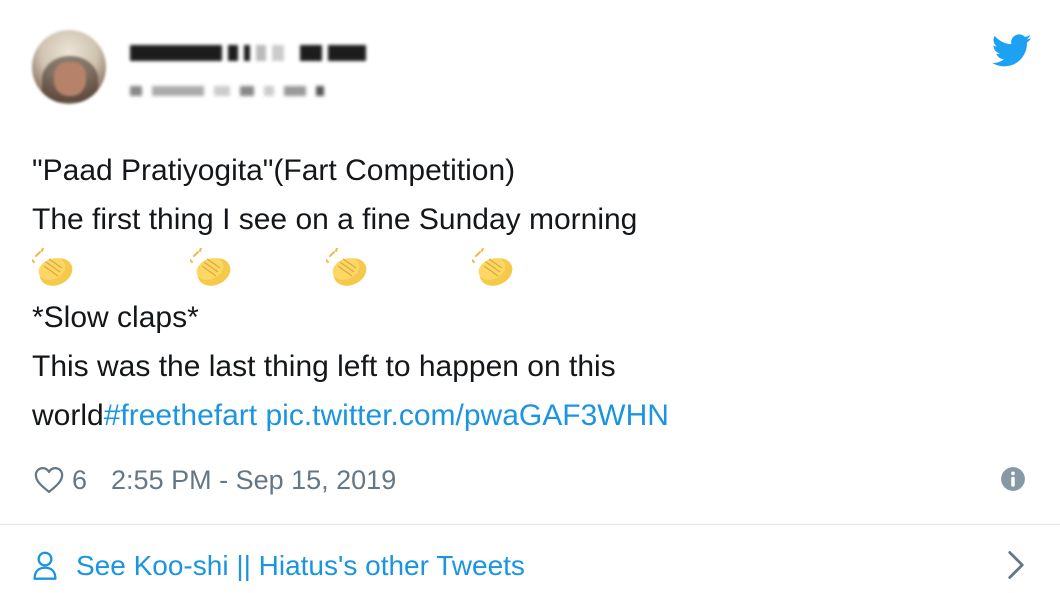 The height and width of the screenshot is (593, 1060). Describe the element at coordinates (49, 480) in the screenshot. I see `heart-icon` at that location.